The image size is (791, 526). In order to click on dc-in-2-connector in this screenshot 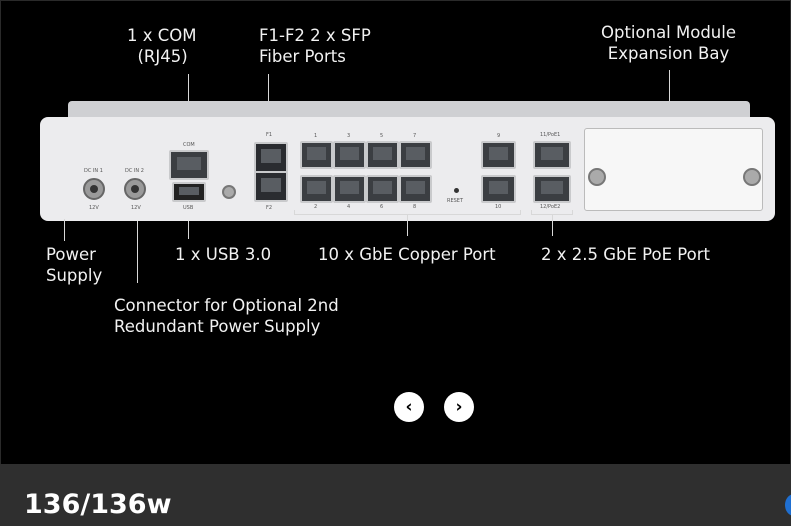, I will do `click(135, 189)`.